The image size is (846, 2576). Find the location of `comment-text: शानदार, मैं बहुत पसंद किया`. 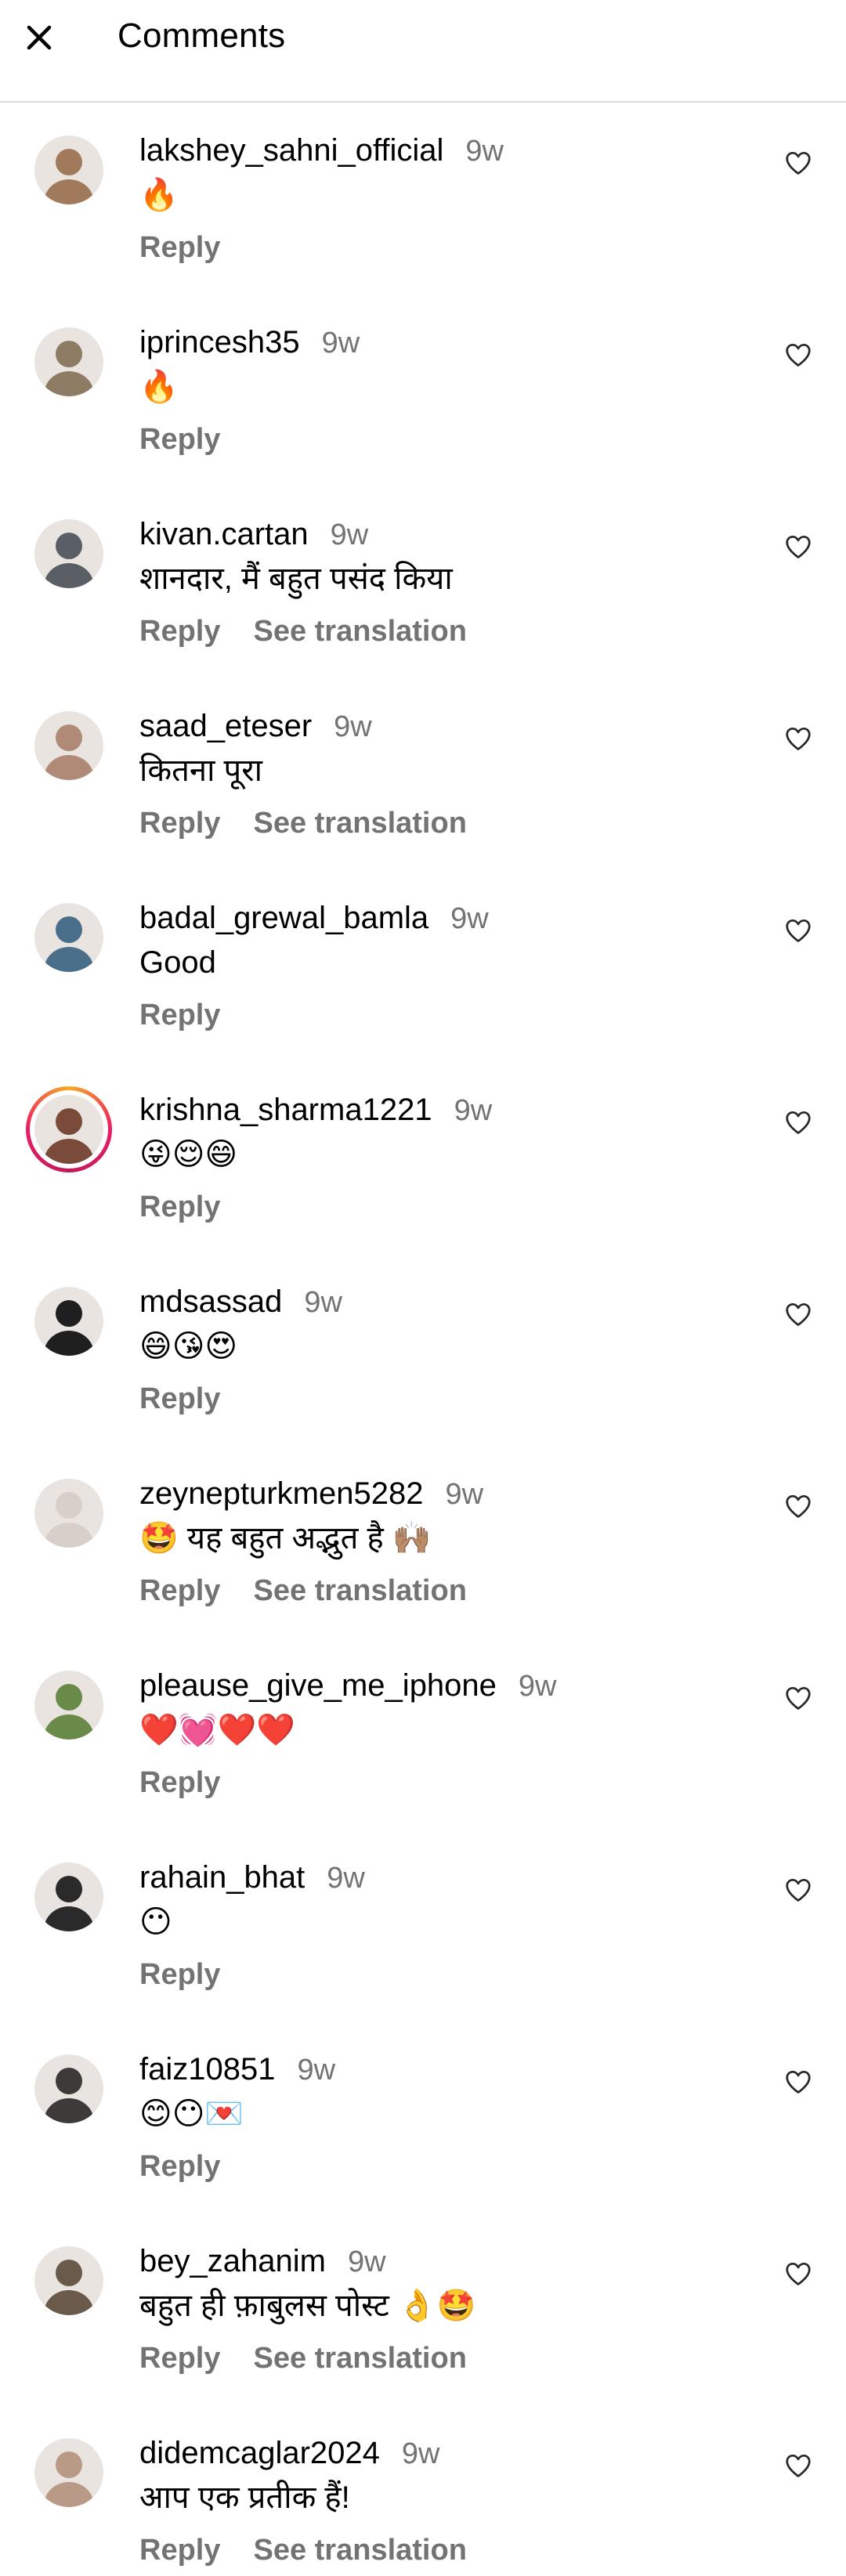

comment-text: शानदार, मैं बहुत पसंद किया is located at coordinates (296, 579).